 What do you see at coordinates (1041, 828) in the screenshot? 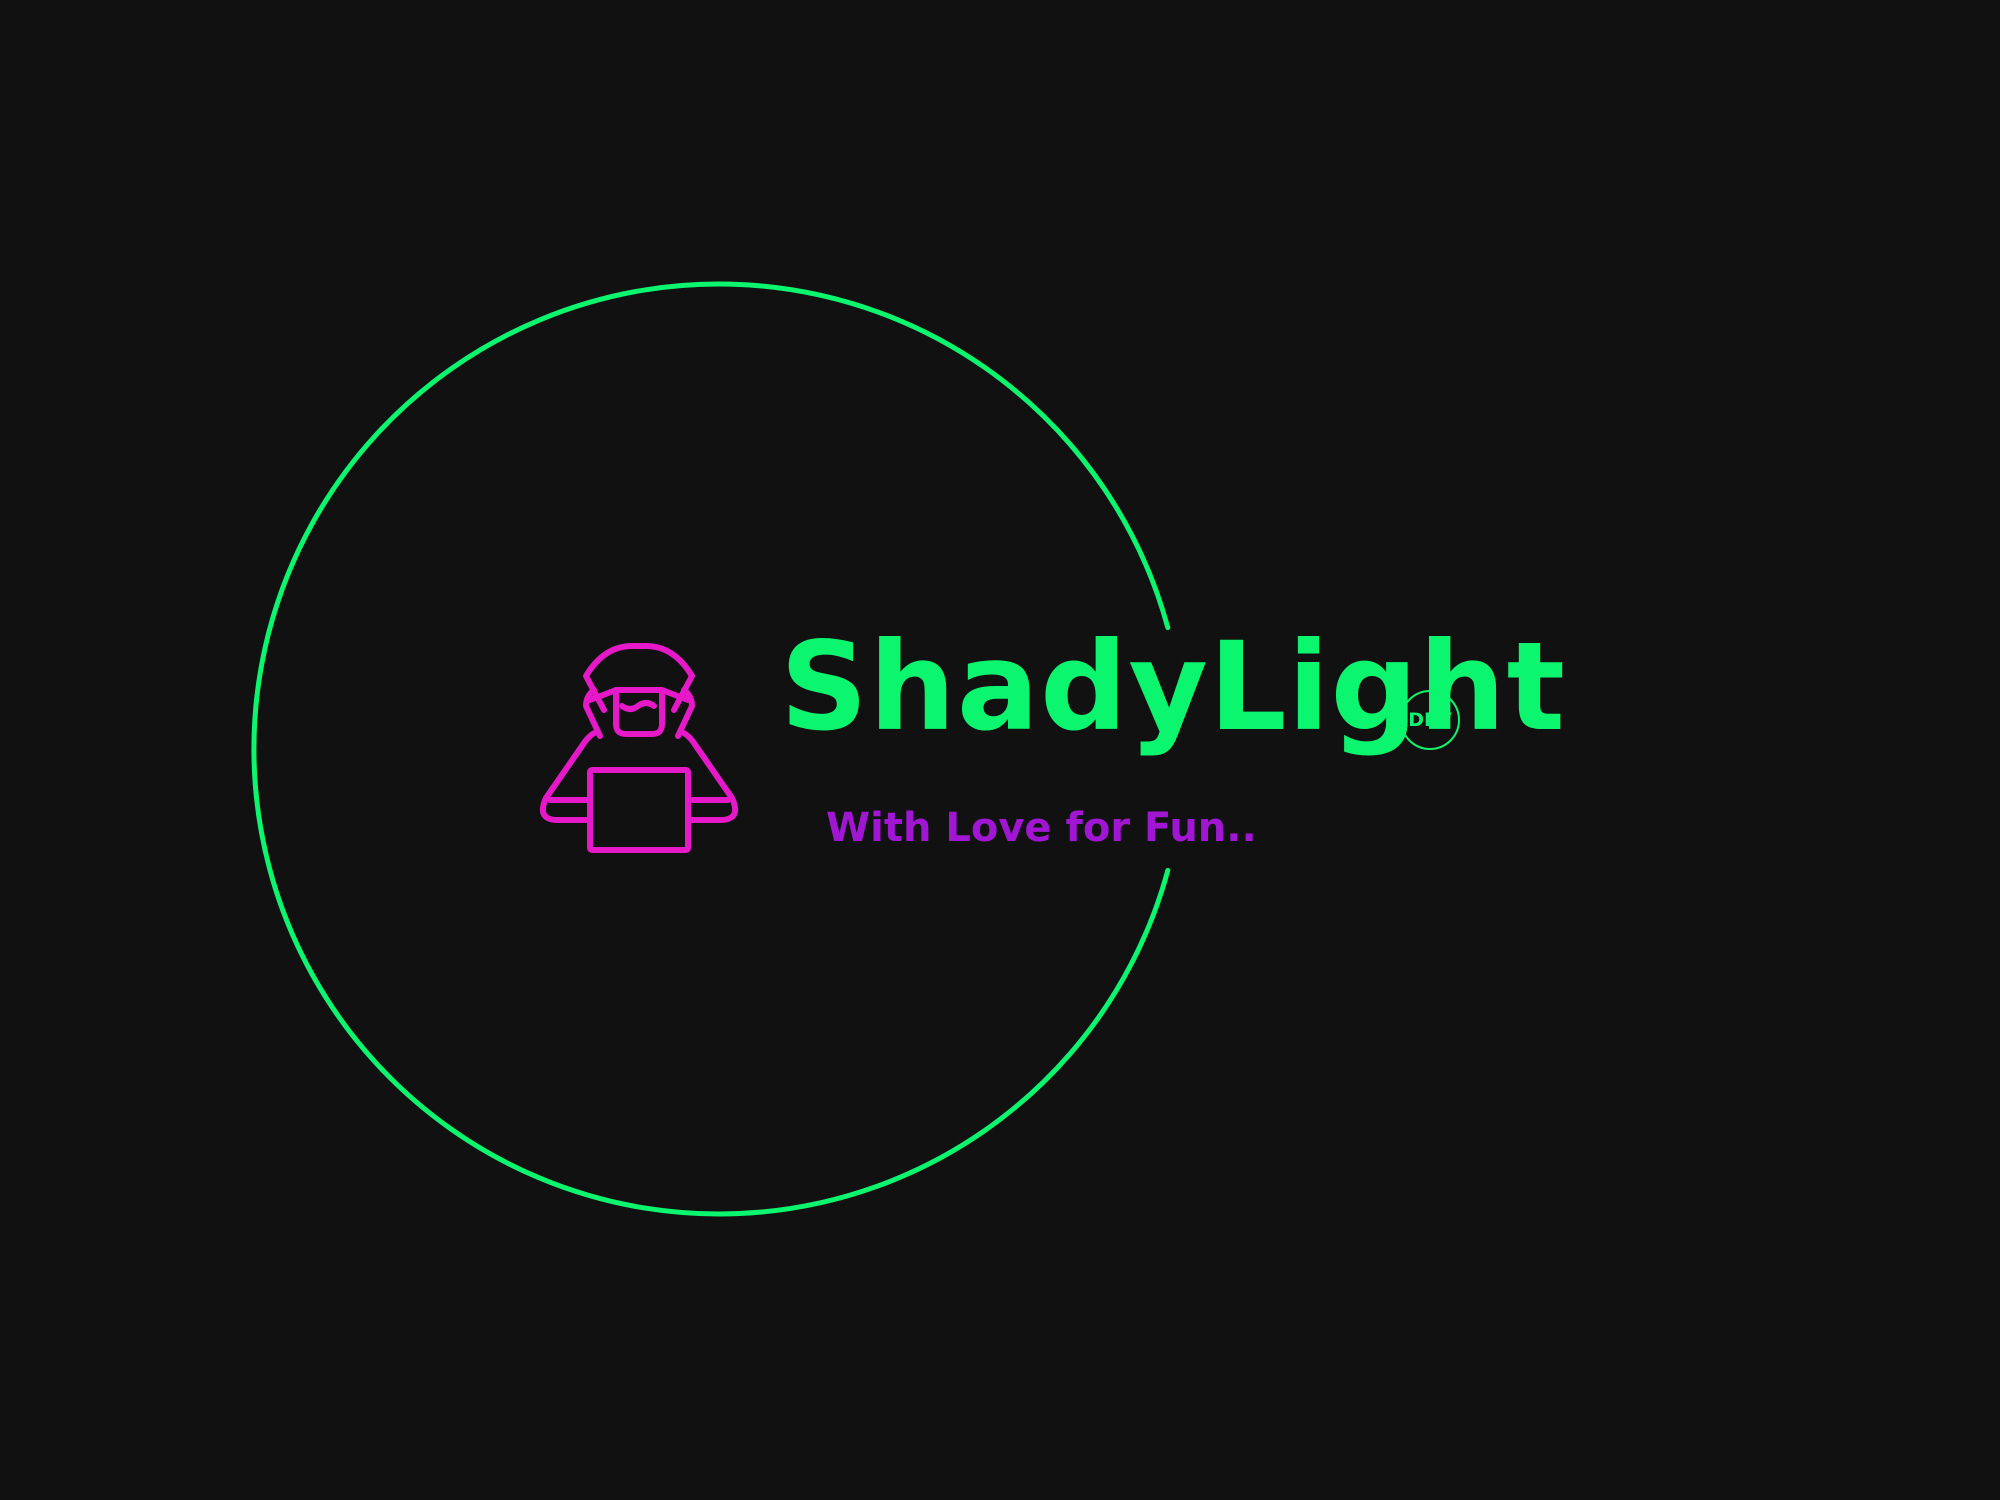
I see `tagline: With Love for Fun..` at bounding box center [1041, 828].